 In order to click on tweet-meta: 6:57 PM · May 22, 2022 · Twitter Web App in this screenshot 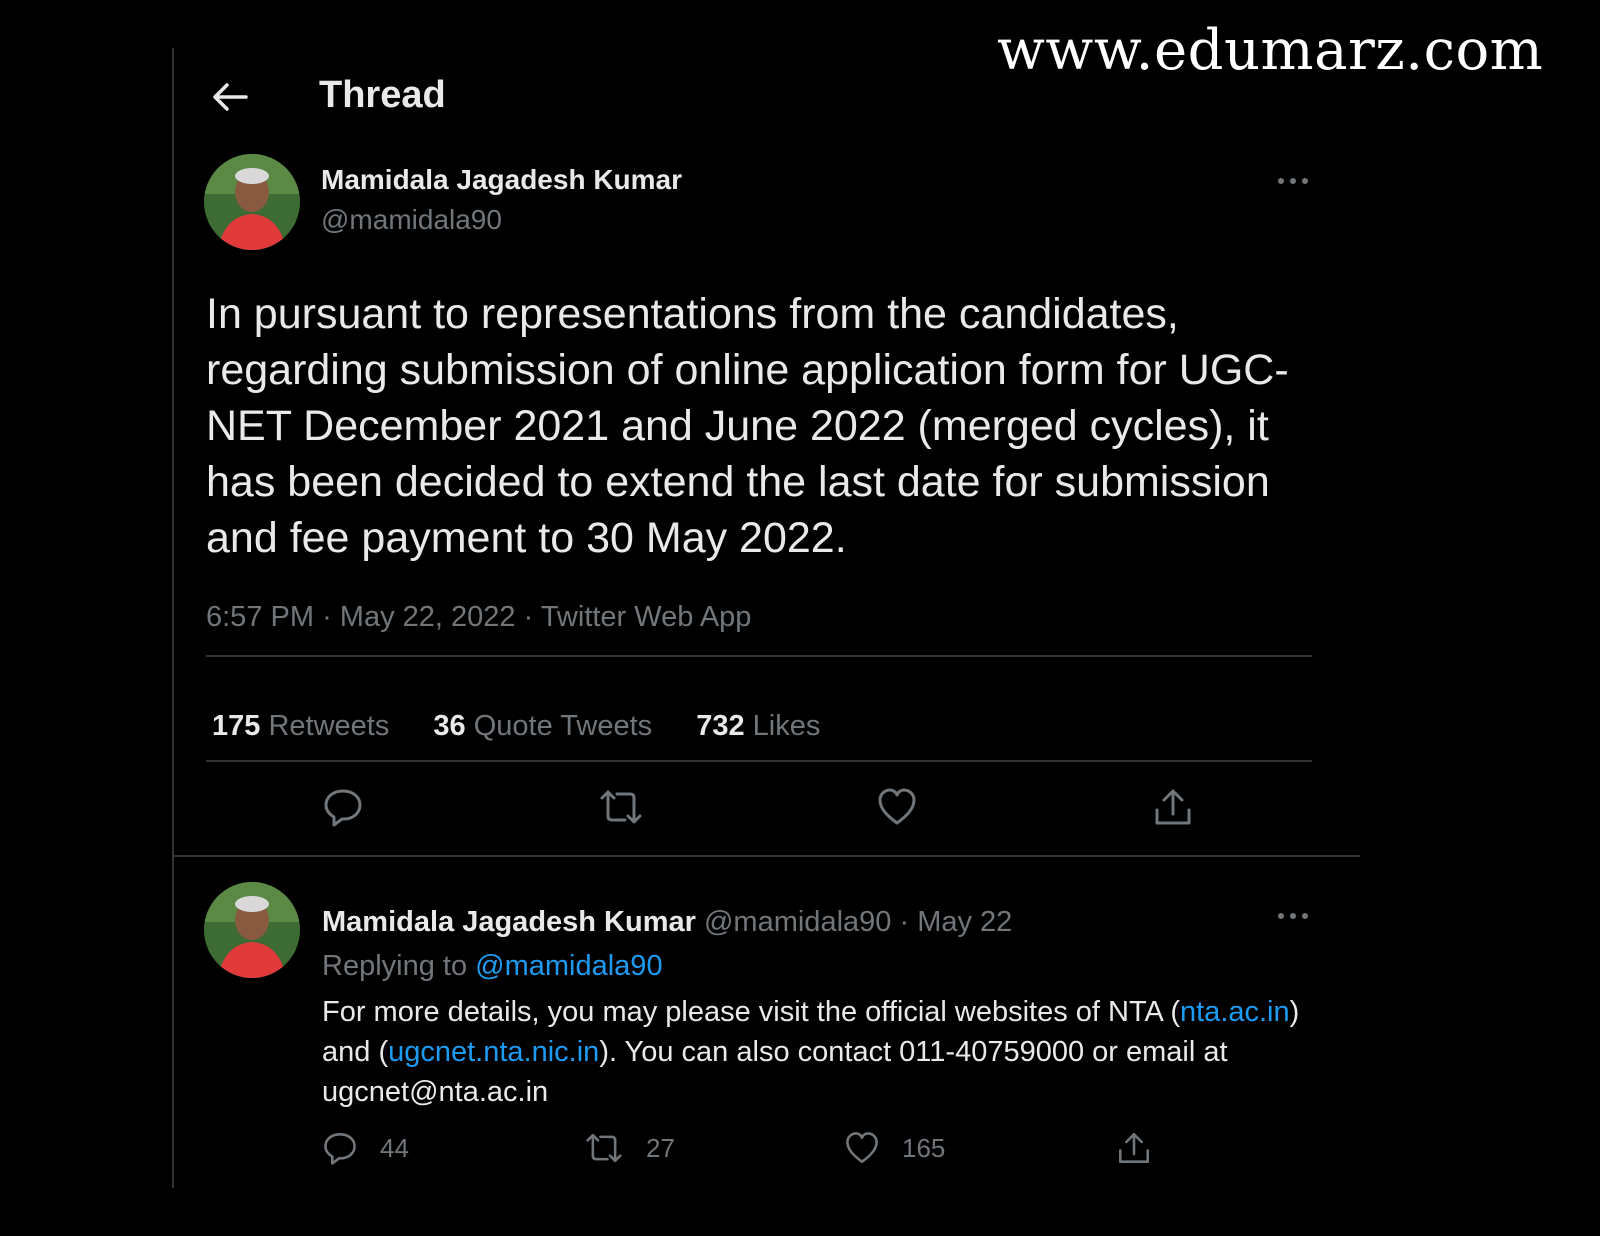, I will do `click(478, 617)`.